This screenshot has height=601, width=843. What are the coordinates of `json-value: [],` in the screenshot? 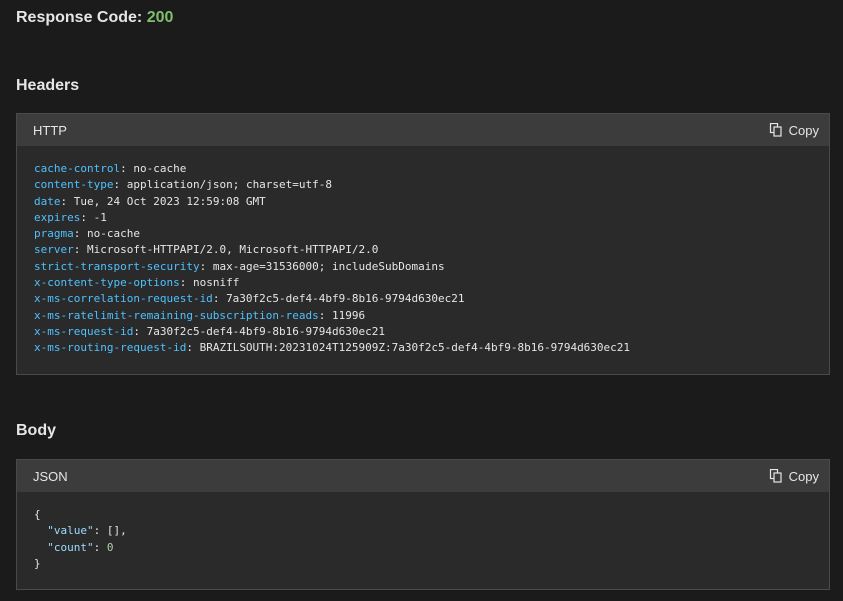 It's located at (116, 531).